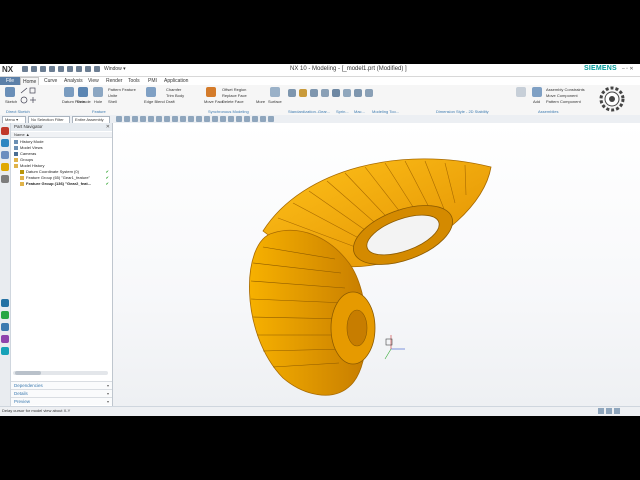 Image resolution: width=640 pixels, height=480 pixels. What do you see at coordinates (154, 101) in the screenshot?
I see `edge-blend-button: Edge Blend` at bounding box center [154, 101].